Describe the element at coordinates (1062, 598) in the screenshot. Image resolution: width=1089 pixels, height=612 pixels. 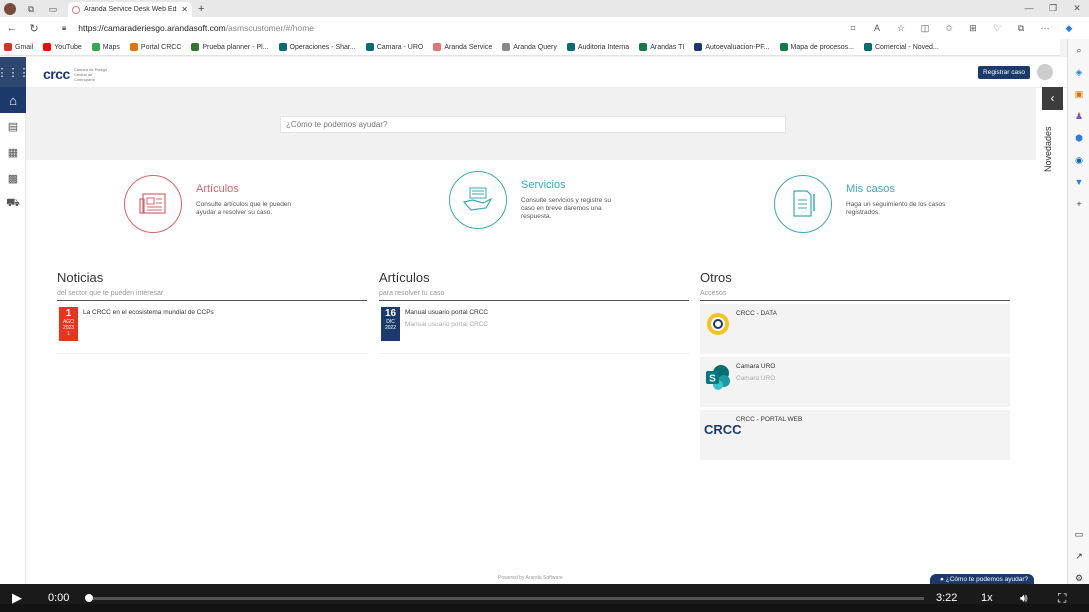
I see `fullscreen-icon: ⛶` at that location.